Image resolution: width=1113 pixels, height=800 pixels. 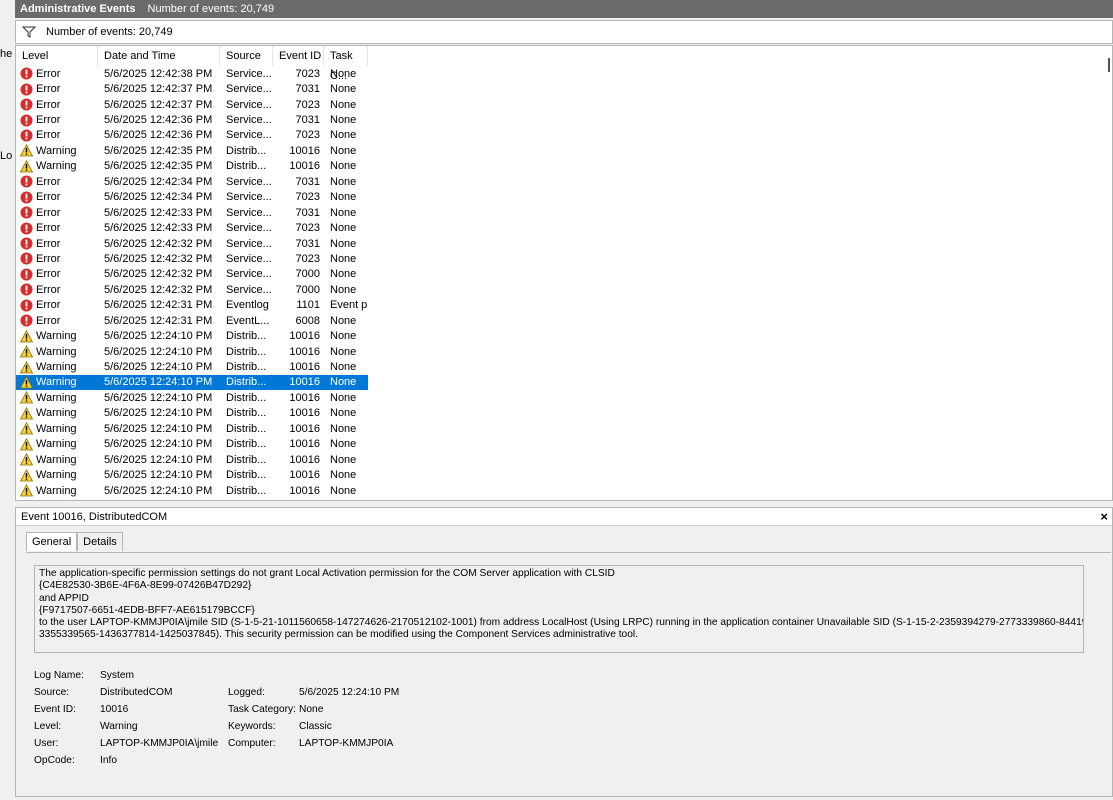 What do you see at coordinates (158, 228) in the screenshot?
I see `date-cell: 5/6/2025 12:42:33 PM` at bounding box center [158, 228].